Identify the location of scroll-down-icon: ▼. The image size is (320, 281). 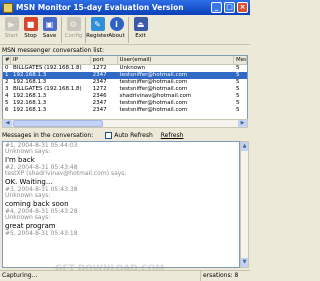
(244, 262).